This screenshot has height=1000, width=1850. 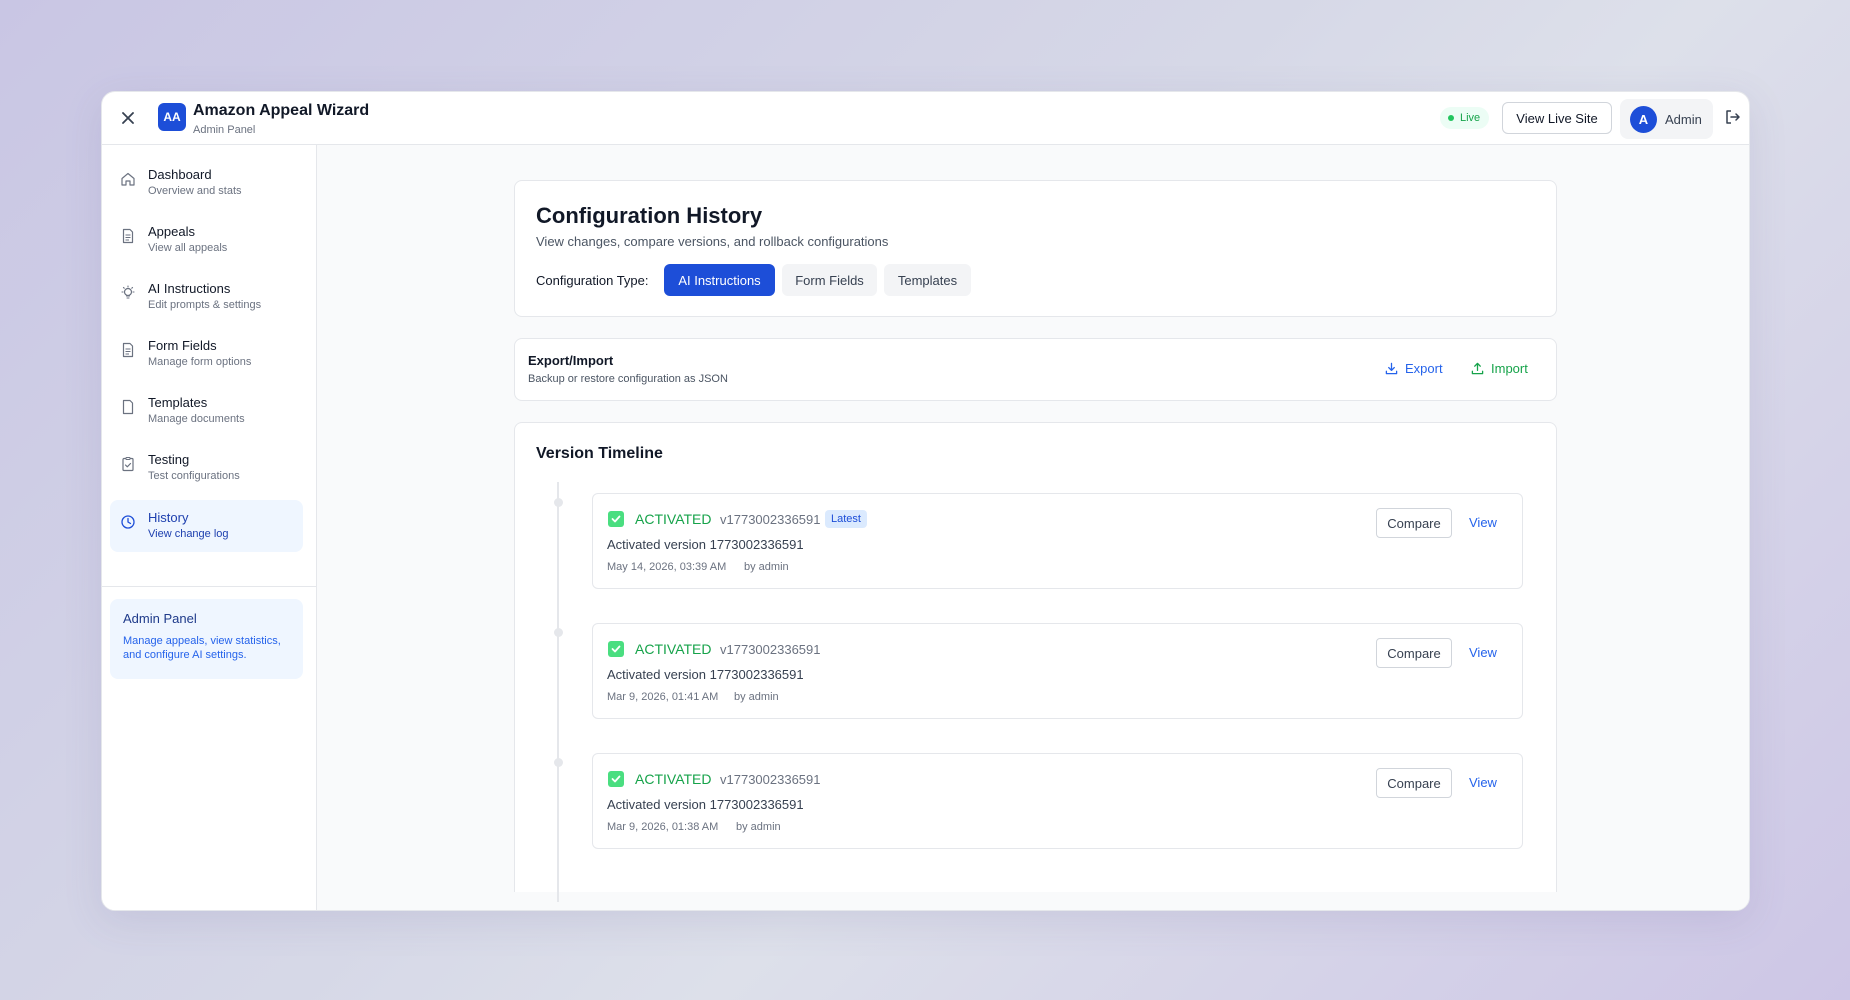 I want to click on live-label: Live, so click(x=1470, y=118).